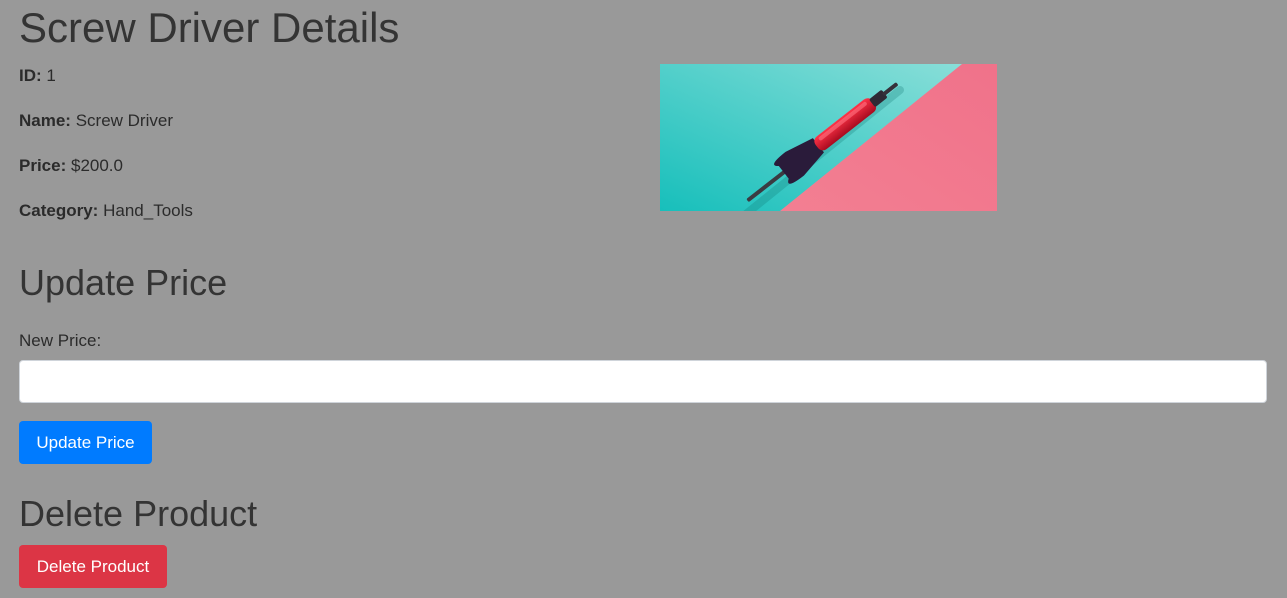 This screenshot has width=1287, height=598. I want to click on update-price-button: Update Price, so click(85, 442).